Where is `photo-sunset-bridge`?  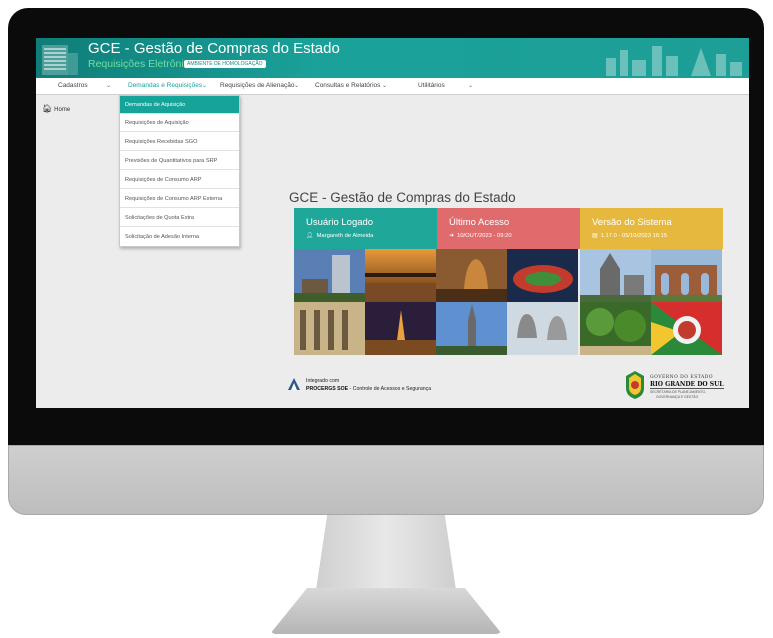
photo-sunset-bridge is located at coordinates (400, 275).